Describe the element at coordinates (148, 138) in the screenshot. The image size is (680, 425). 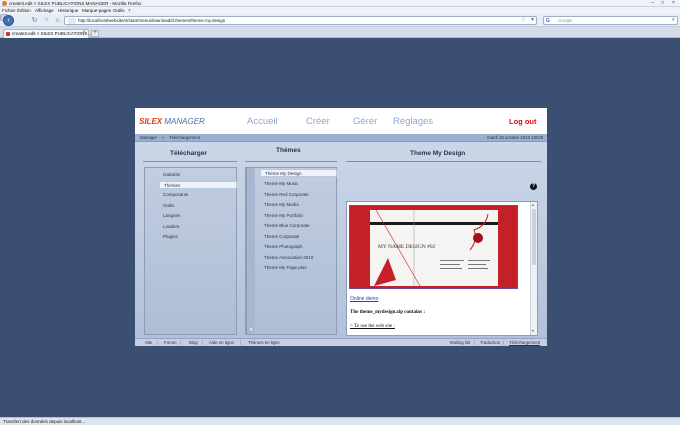
I see `breadcrumb-manager: Manager` at that location.